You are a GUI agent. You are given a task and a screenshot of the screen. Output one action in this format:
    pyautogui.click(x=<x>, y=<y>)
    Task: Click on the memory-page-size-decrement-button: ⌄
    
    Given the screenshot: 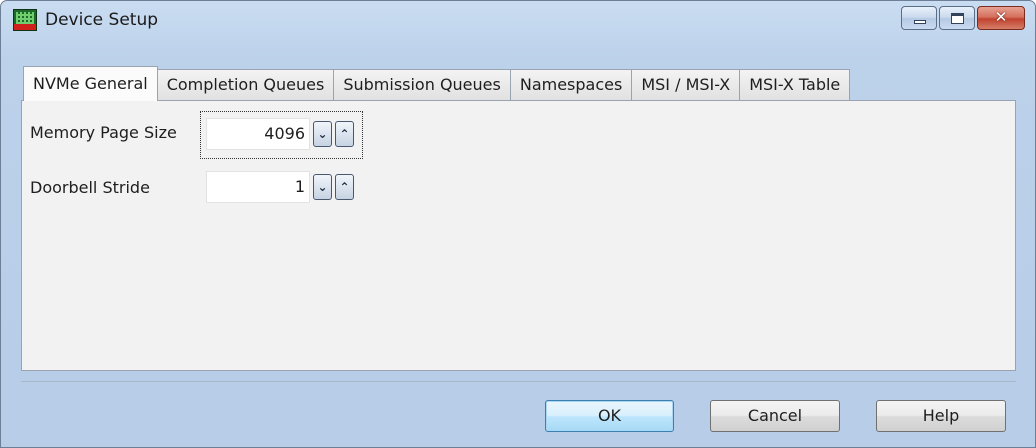 What is the action you would take?
    pyautogui.click(x=322, y=134)
    